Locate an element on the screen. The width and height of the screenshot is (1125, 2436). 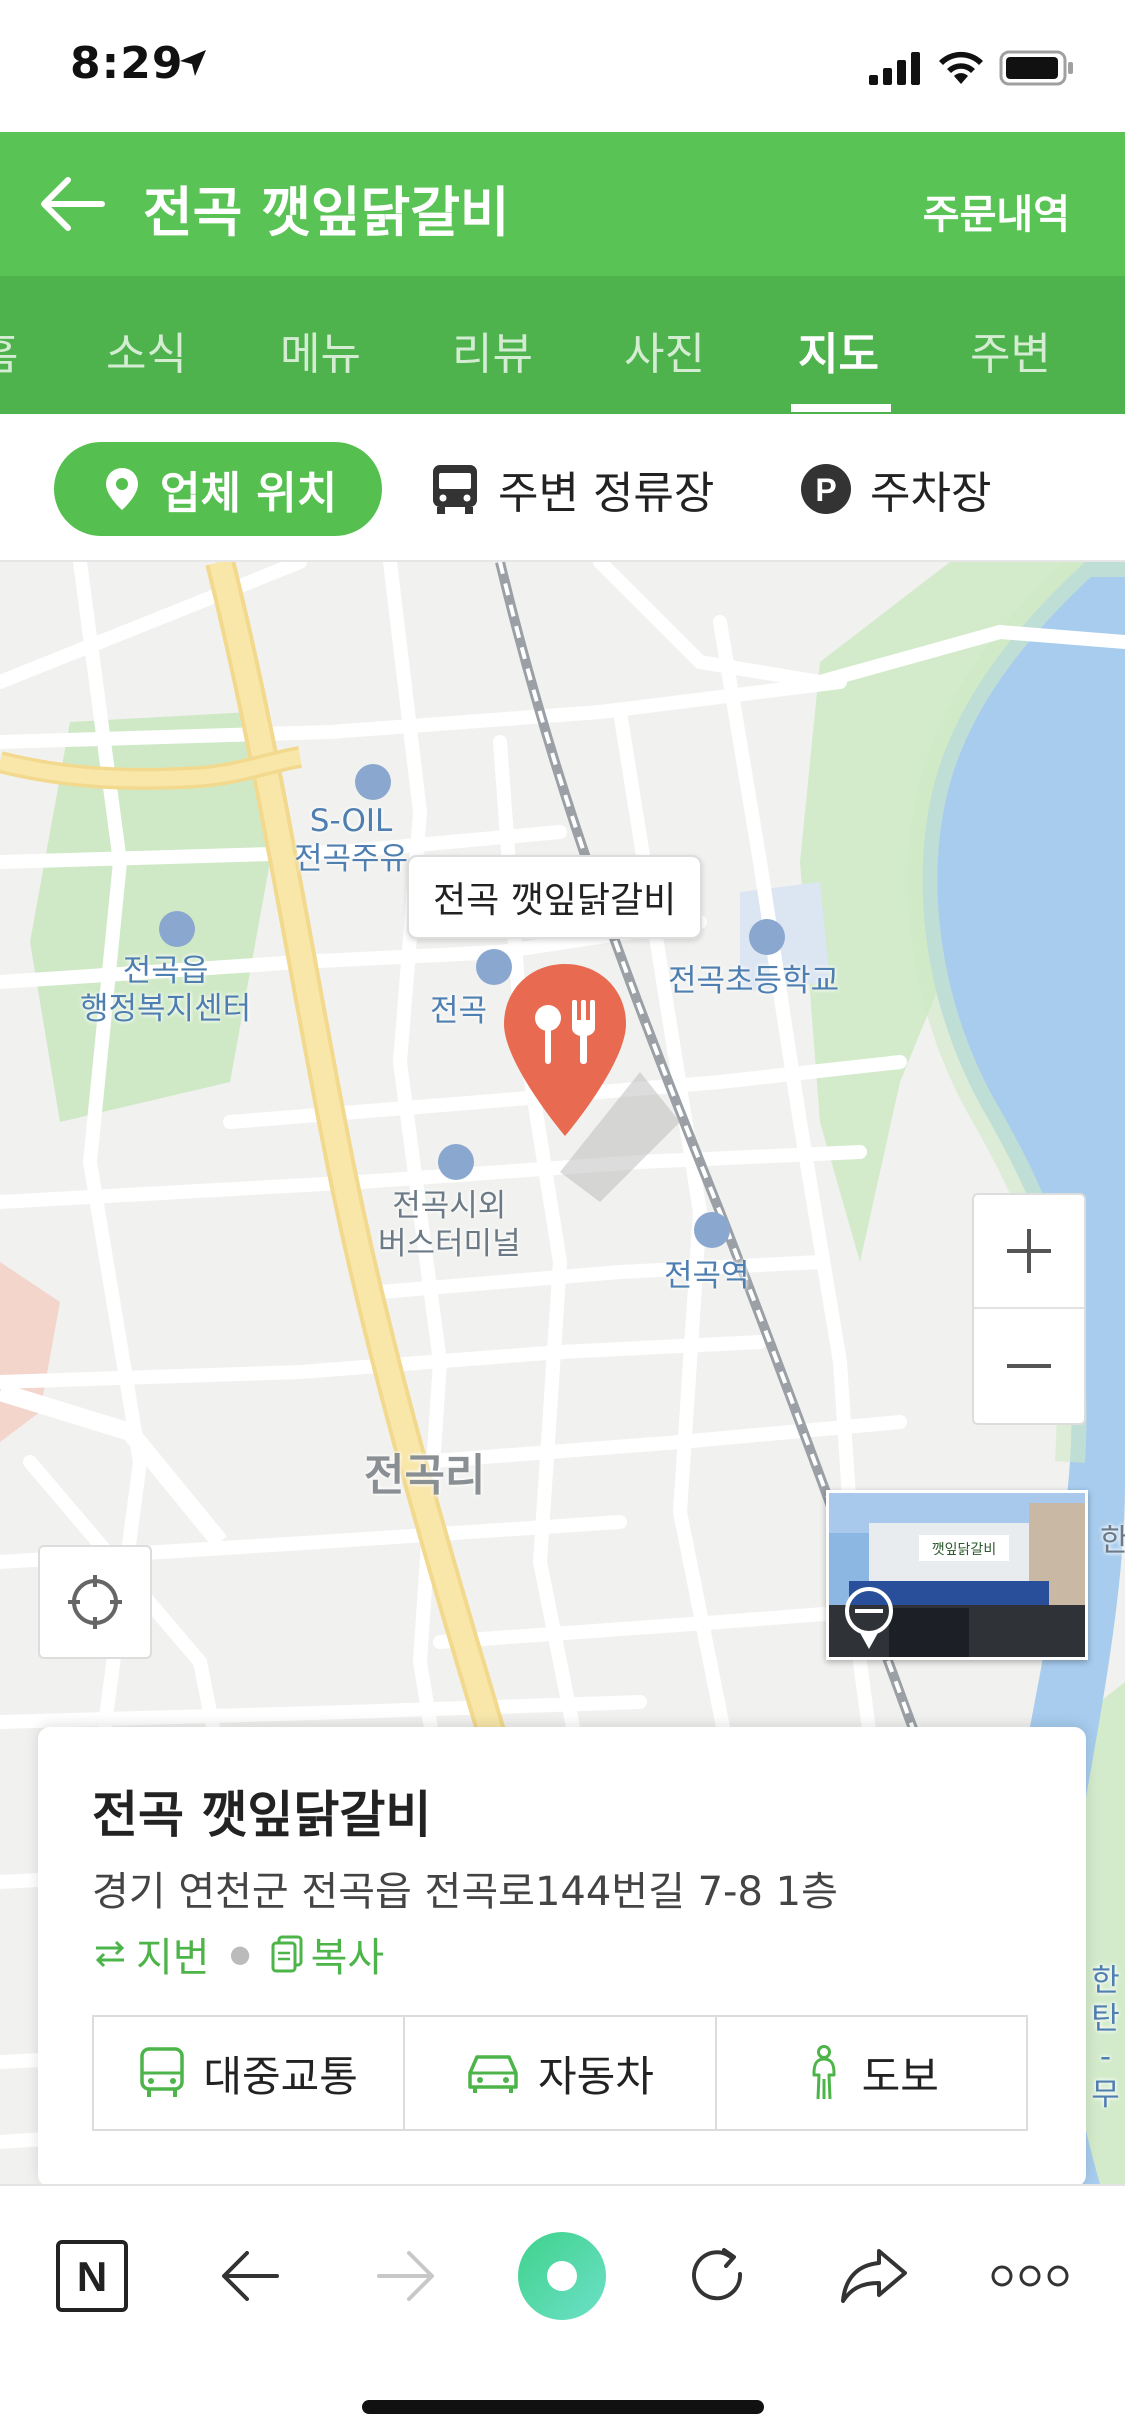
page-title: 전곡 깻잎닭갈비 is located at coordinates (326, 212).